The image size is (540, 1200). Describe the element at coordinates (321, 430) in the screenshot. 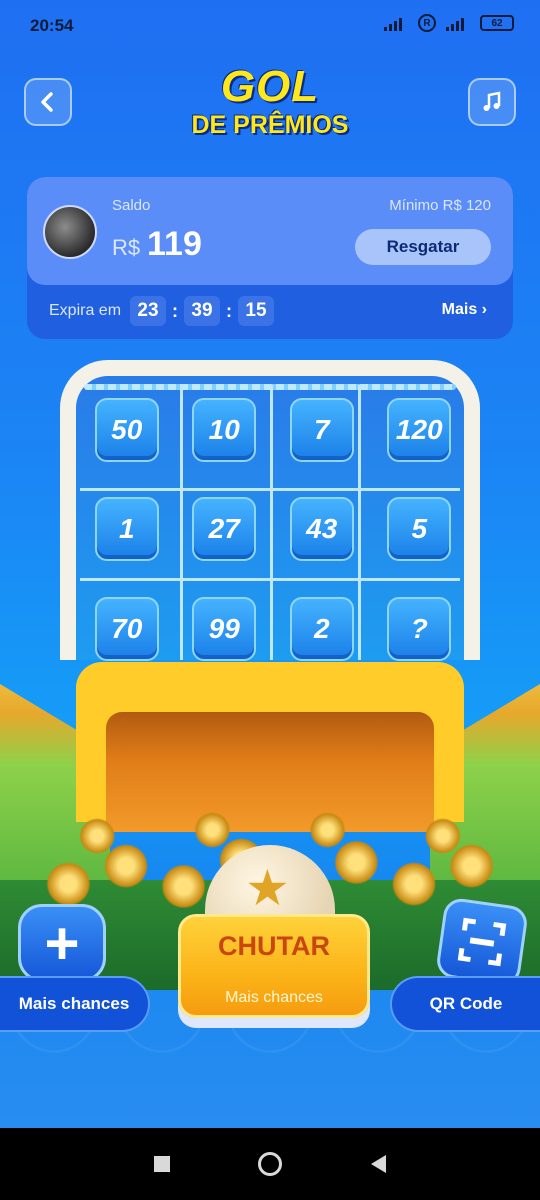

I see `prize-tile: 7` at that location.